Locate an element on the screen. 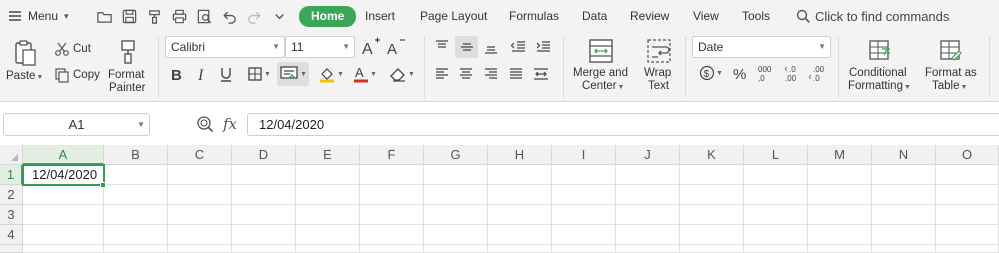 The image size is (999, 253). currency-button: $ ▼ is located at coordinates (711, 73).